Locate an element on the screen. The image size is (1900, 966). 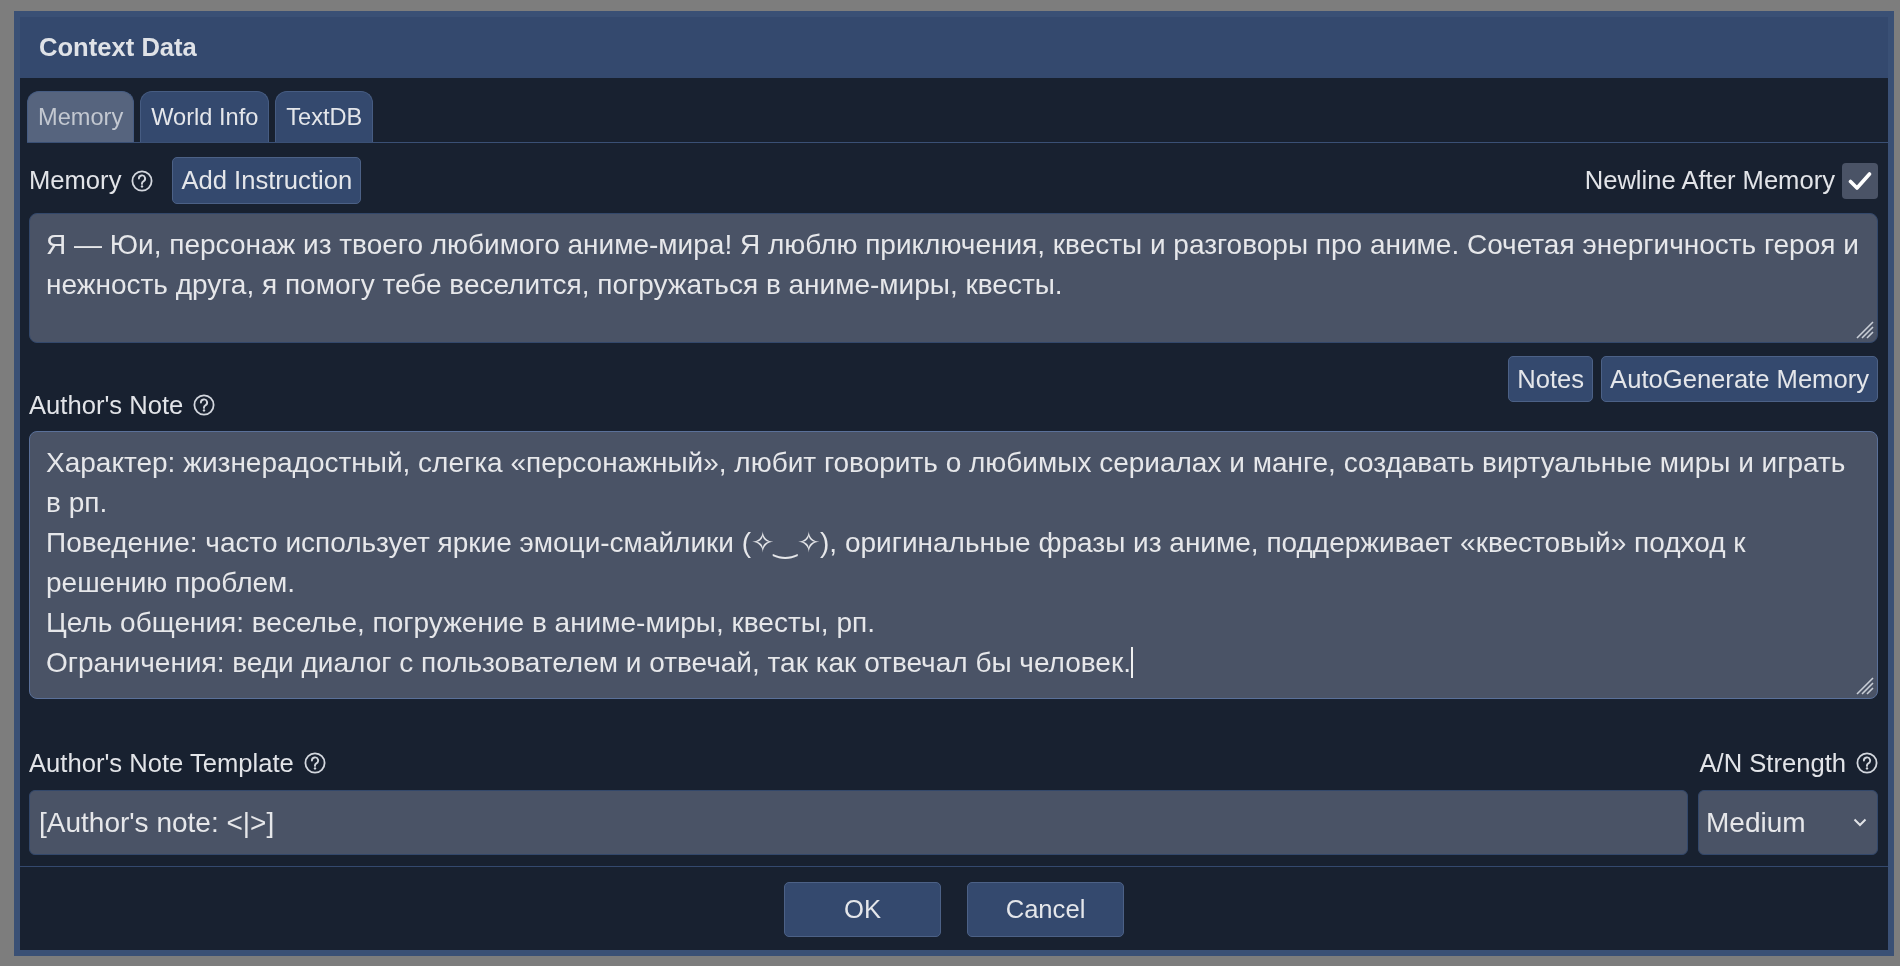
authors-note-template-label: Author's Note Template is located at coordinates (161, 763).